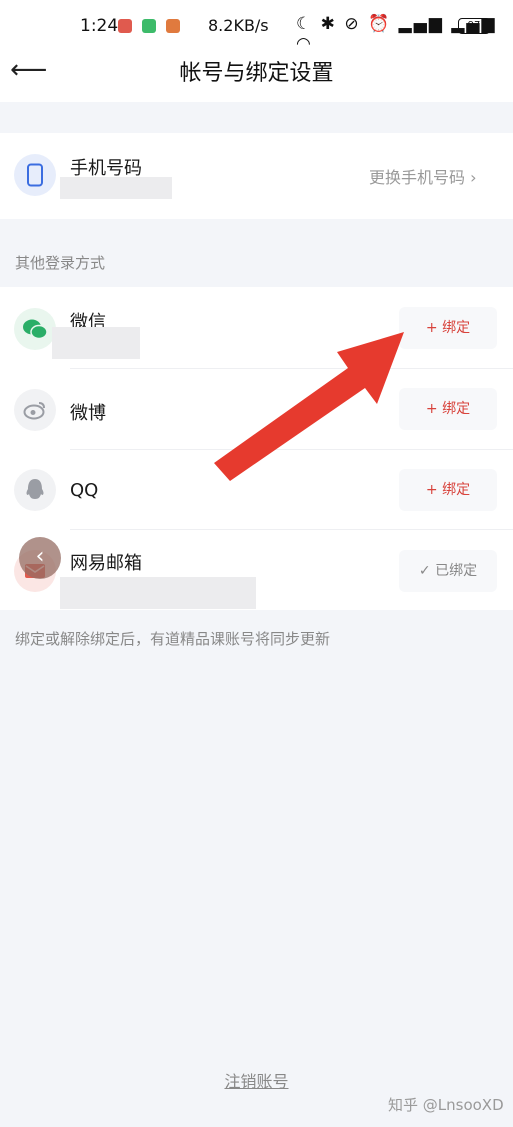 The image size is (513, 1127). I want to click on cancel-account-link: 注销账号, so click(256, 1080).